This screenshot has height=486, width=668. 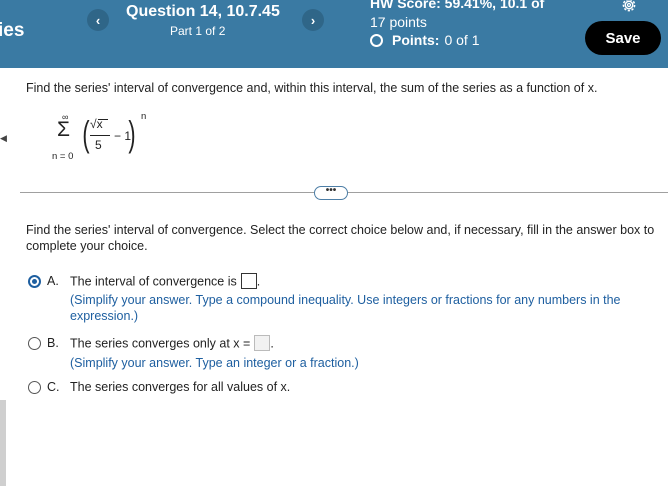 I want to click on choice-c-letter: C., so click(x=53, y=387).